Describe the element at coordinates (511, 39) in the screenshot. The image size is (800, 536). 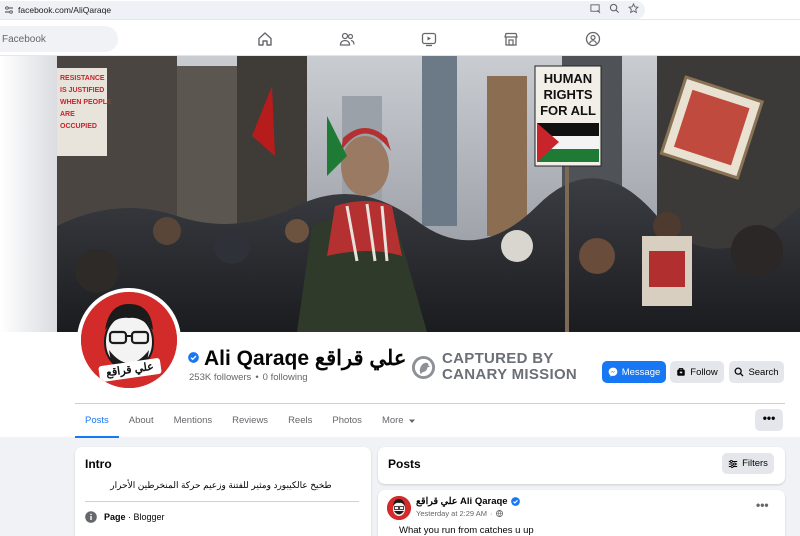
I see `marketplace-icon` at that location.